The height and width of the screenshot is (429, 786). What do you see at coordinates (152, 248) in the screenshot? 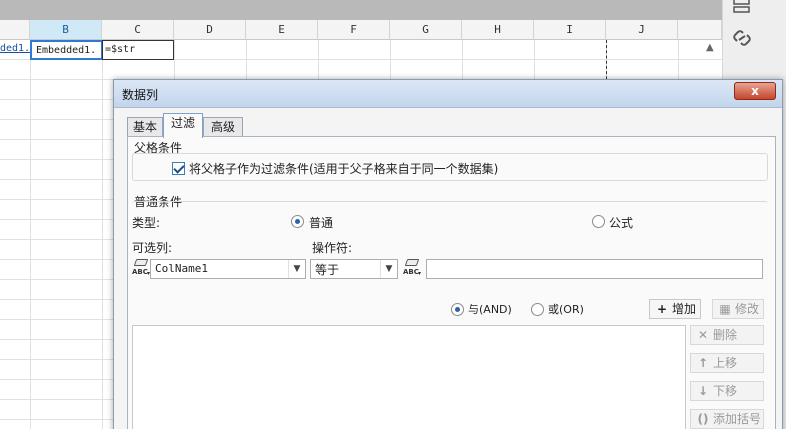
I see `available-column-label: 可选列:` at bounding box center [152, 248].